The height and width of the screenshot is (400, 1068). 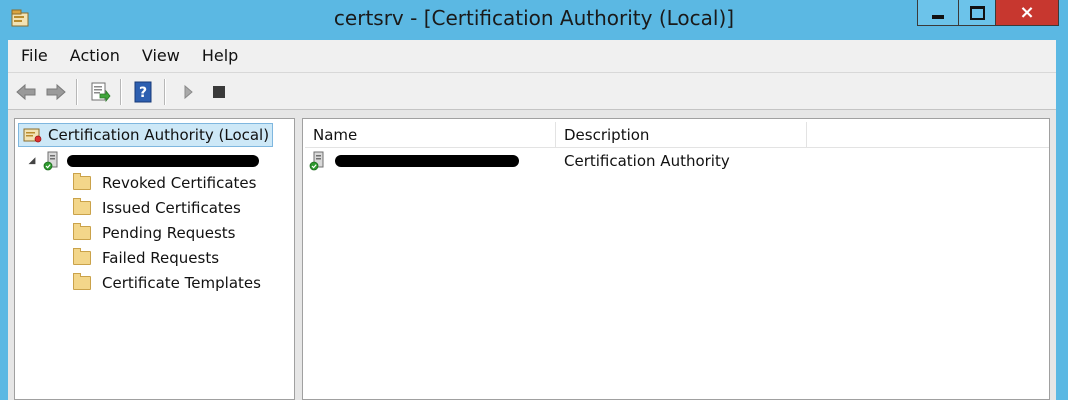 What do you see at coordinates (95, 56) in the screenshot?
I see `menu-action: Action` at bounding box center [95, 56].